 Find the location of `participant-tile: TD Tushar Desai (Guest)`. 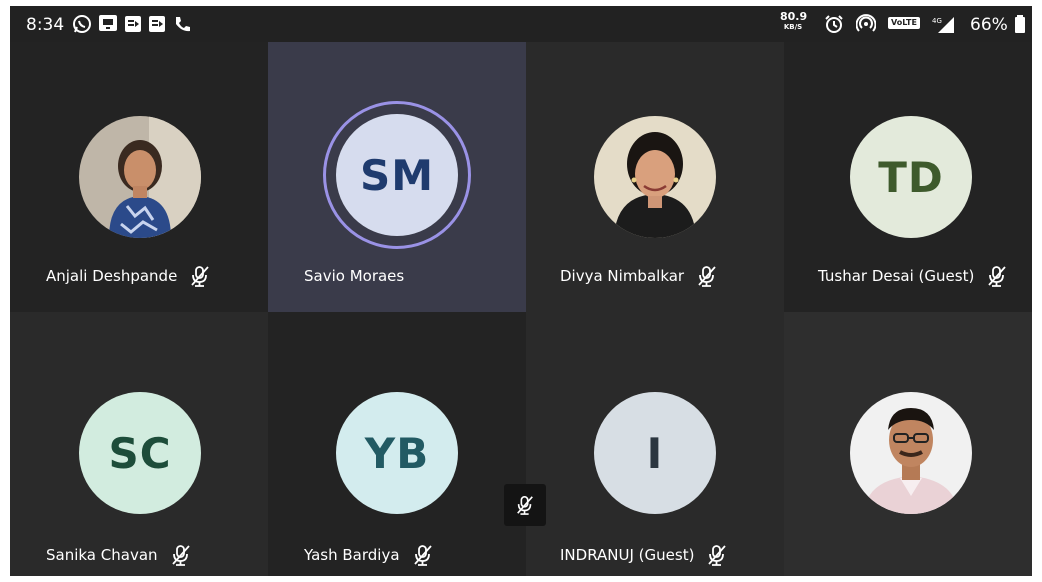

participant-tile: TD Tushar Desai (Guest) is located at coordinates (908, 177).